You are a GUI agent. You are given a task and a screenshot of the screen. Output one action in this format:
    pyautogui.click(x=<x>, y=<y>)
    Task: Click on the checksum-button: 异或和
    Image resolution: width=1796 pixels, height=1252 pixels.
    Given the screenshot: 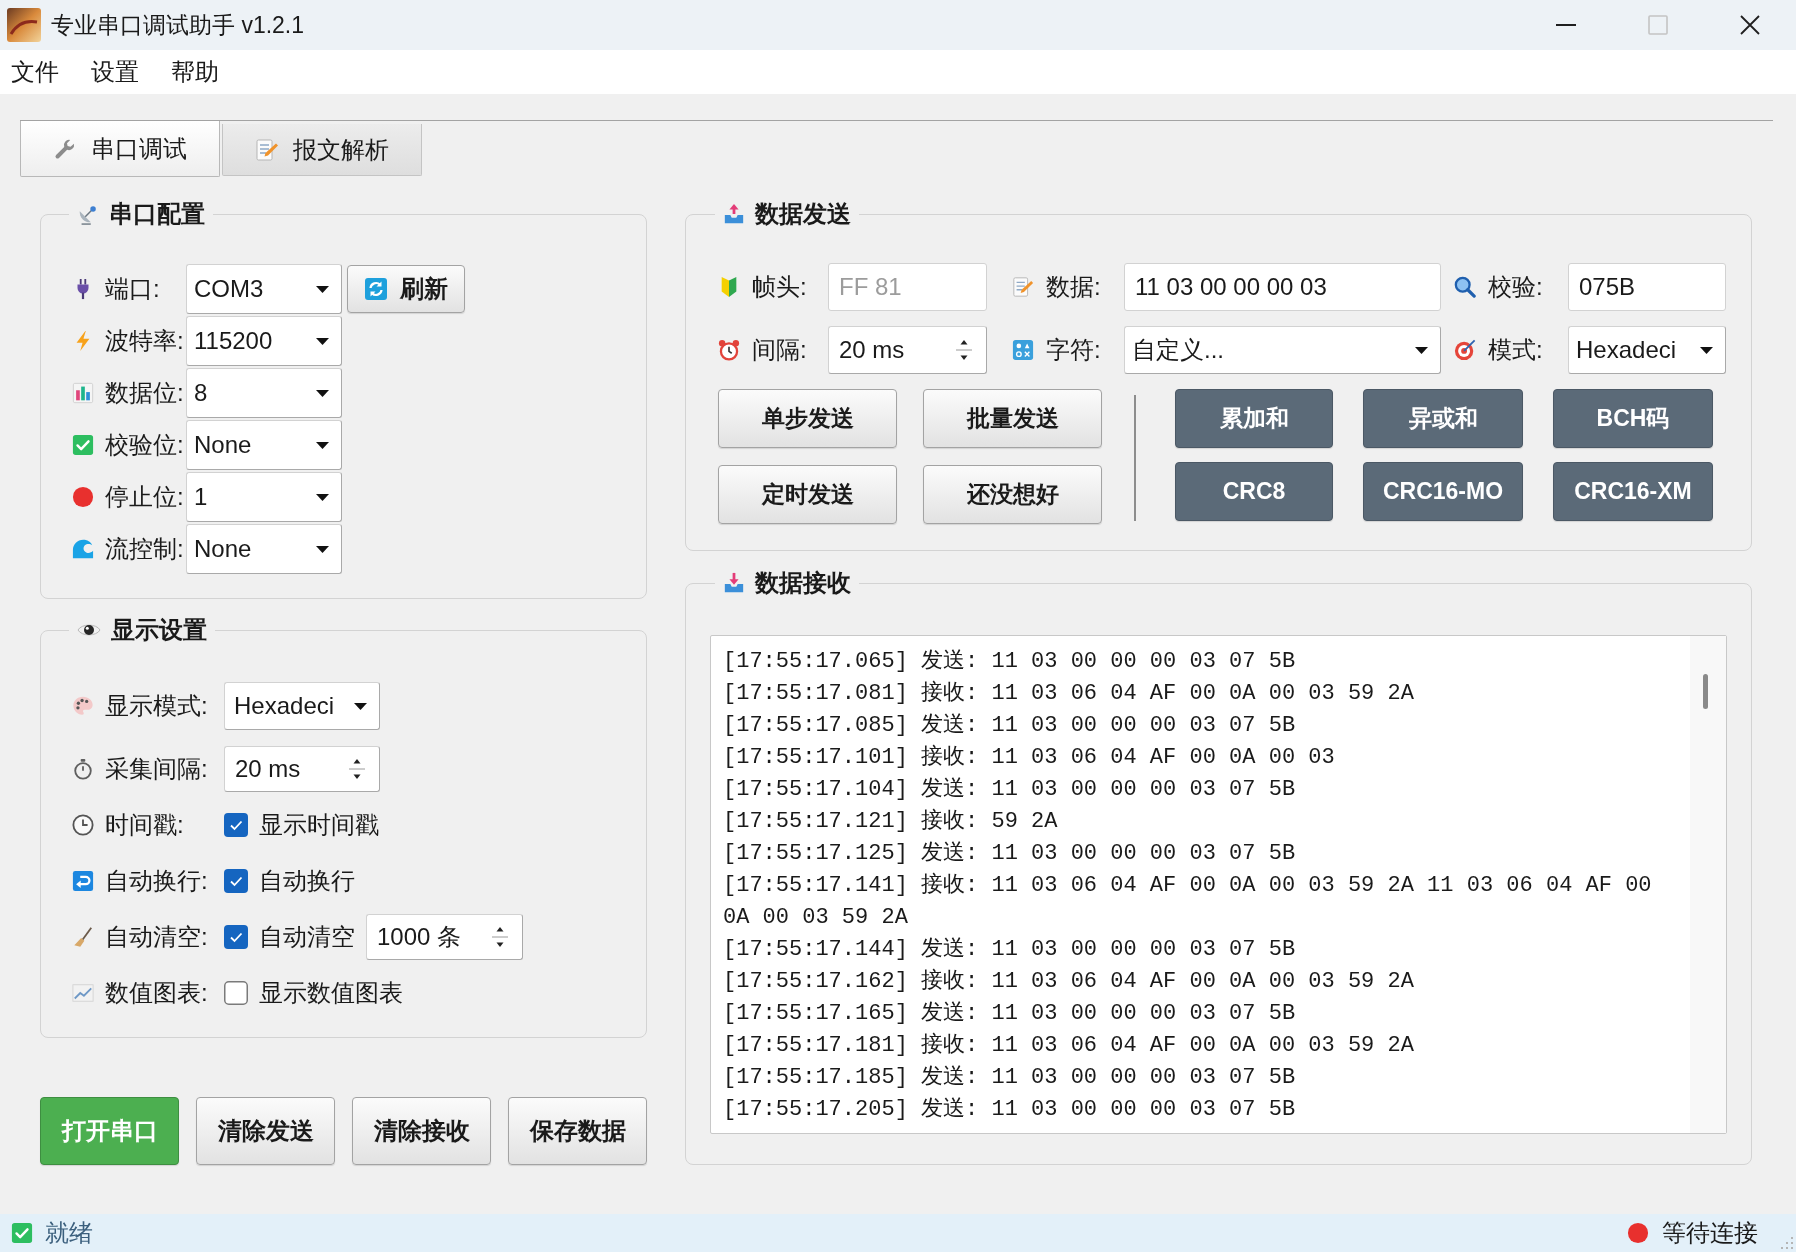 What is the action you would take?
    pyautogui.click(x=1443, y=418)
    